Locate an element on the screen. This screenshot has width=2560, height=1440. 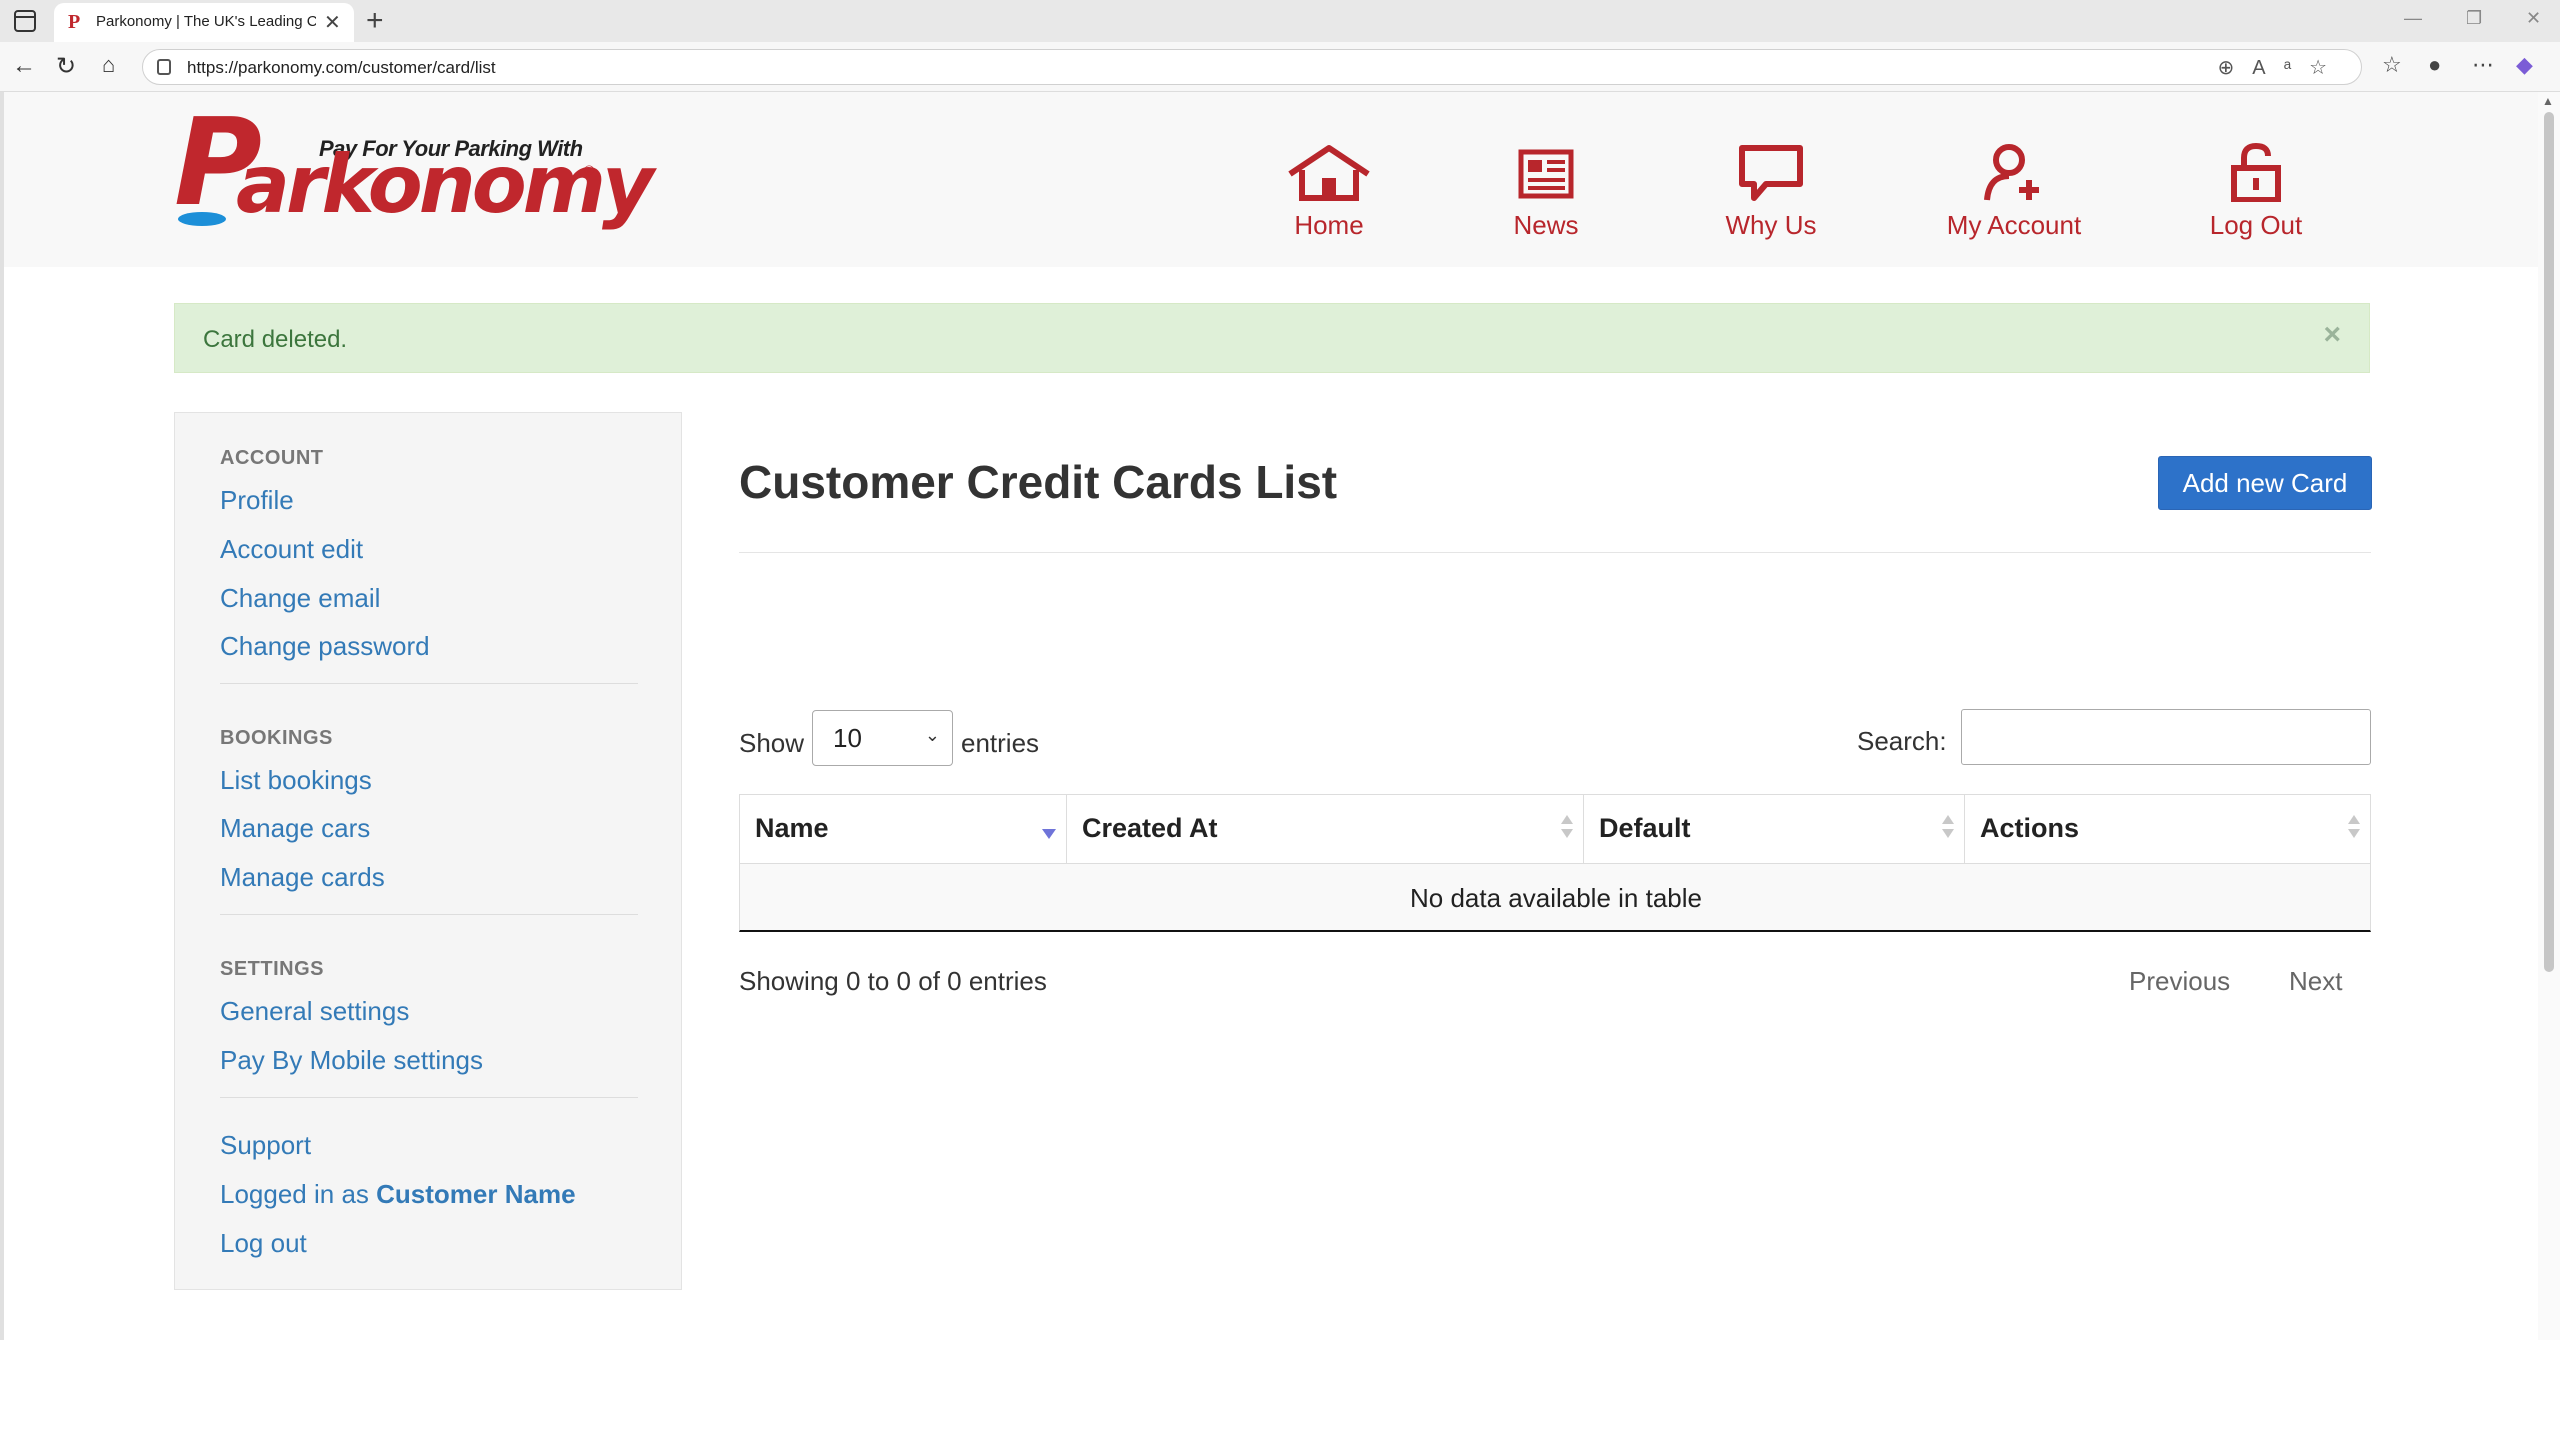
tab-close-icon: ✕ is located at coordinates (332, 22).